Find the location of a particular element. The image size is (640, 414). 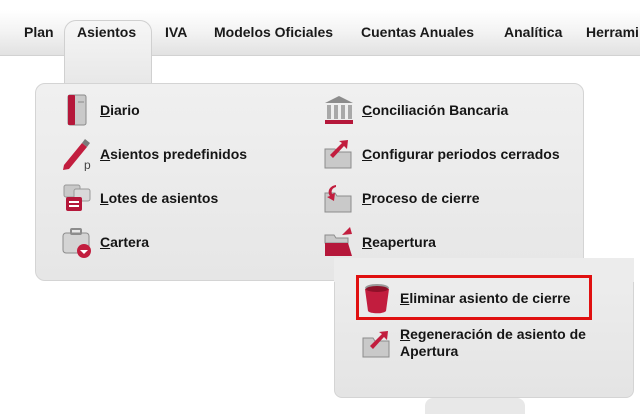

menu-analitica: Analítica is located at coordinates (533, 32).